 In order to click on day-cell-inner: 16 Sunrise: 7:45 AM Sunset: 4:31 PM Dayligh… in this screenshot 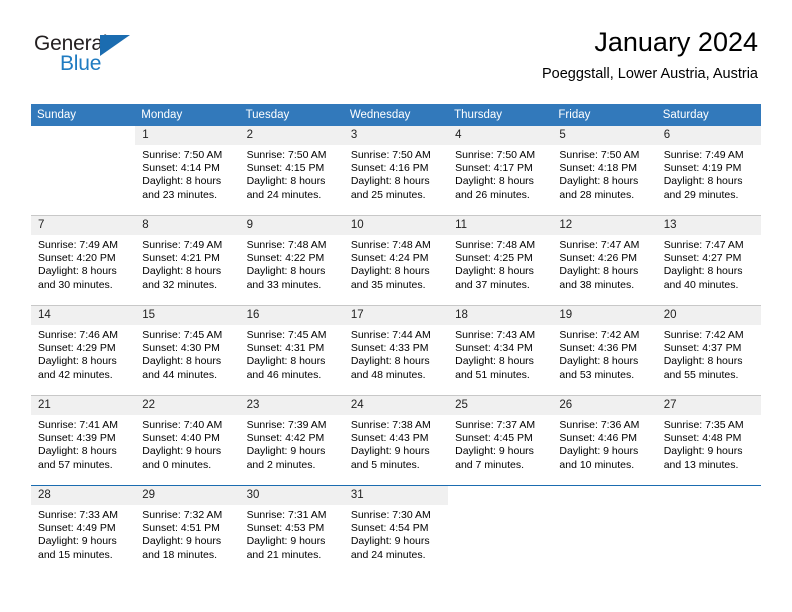, I will do `click(291, 350)`.